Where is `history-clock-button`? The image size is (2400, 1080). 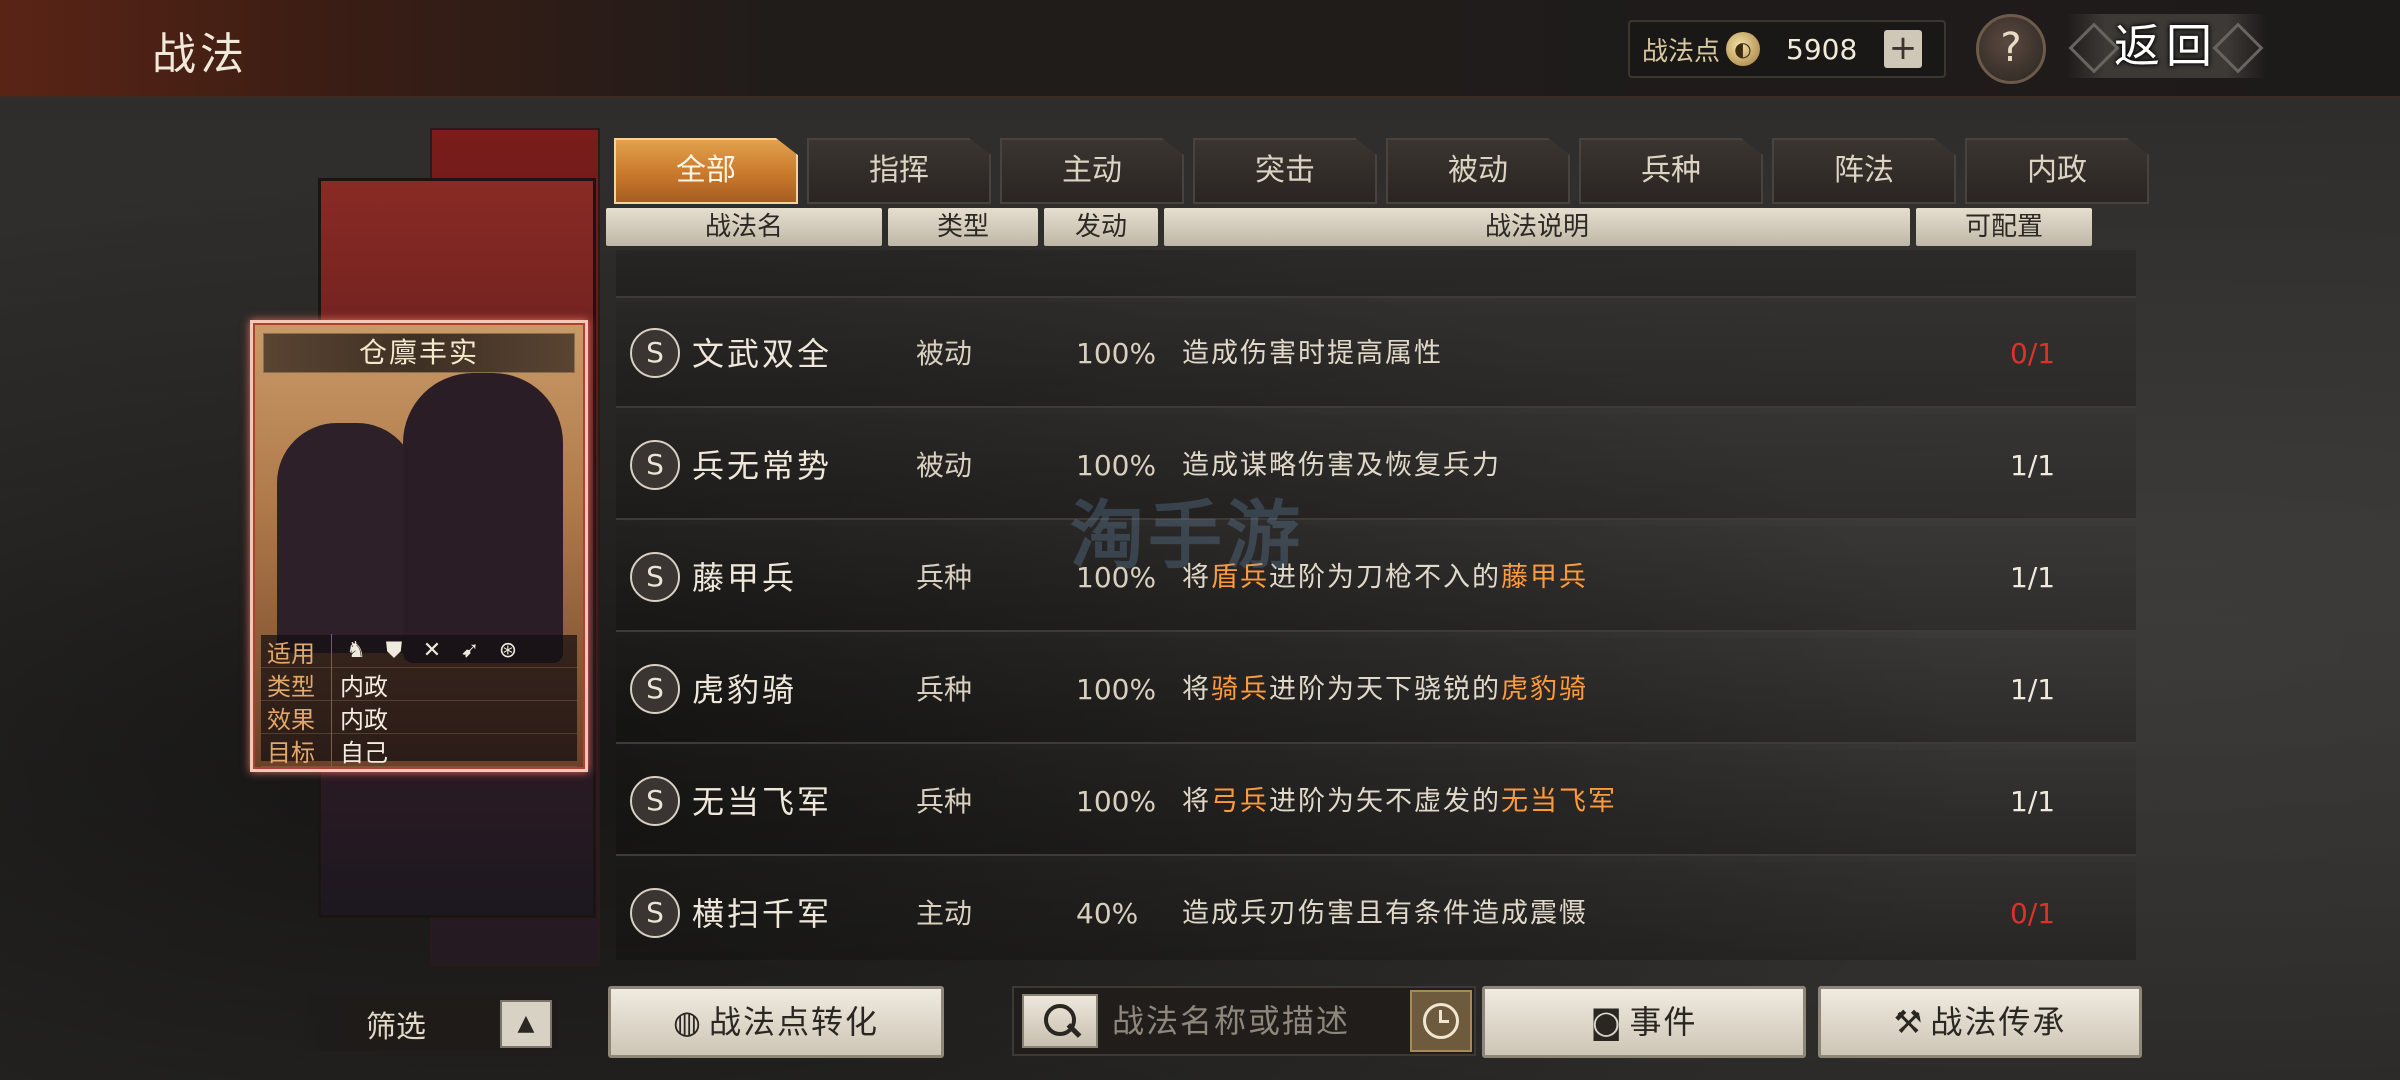
history-clock-button is located at coordinates (1441, 1021).